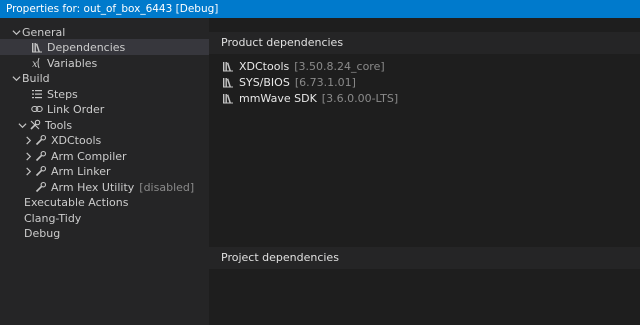  I want to click on tree-label-link-order: Link Order, so click(76, 109).